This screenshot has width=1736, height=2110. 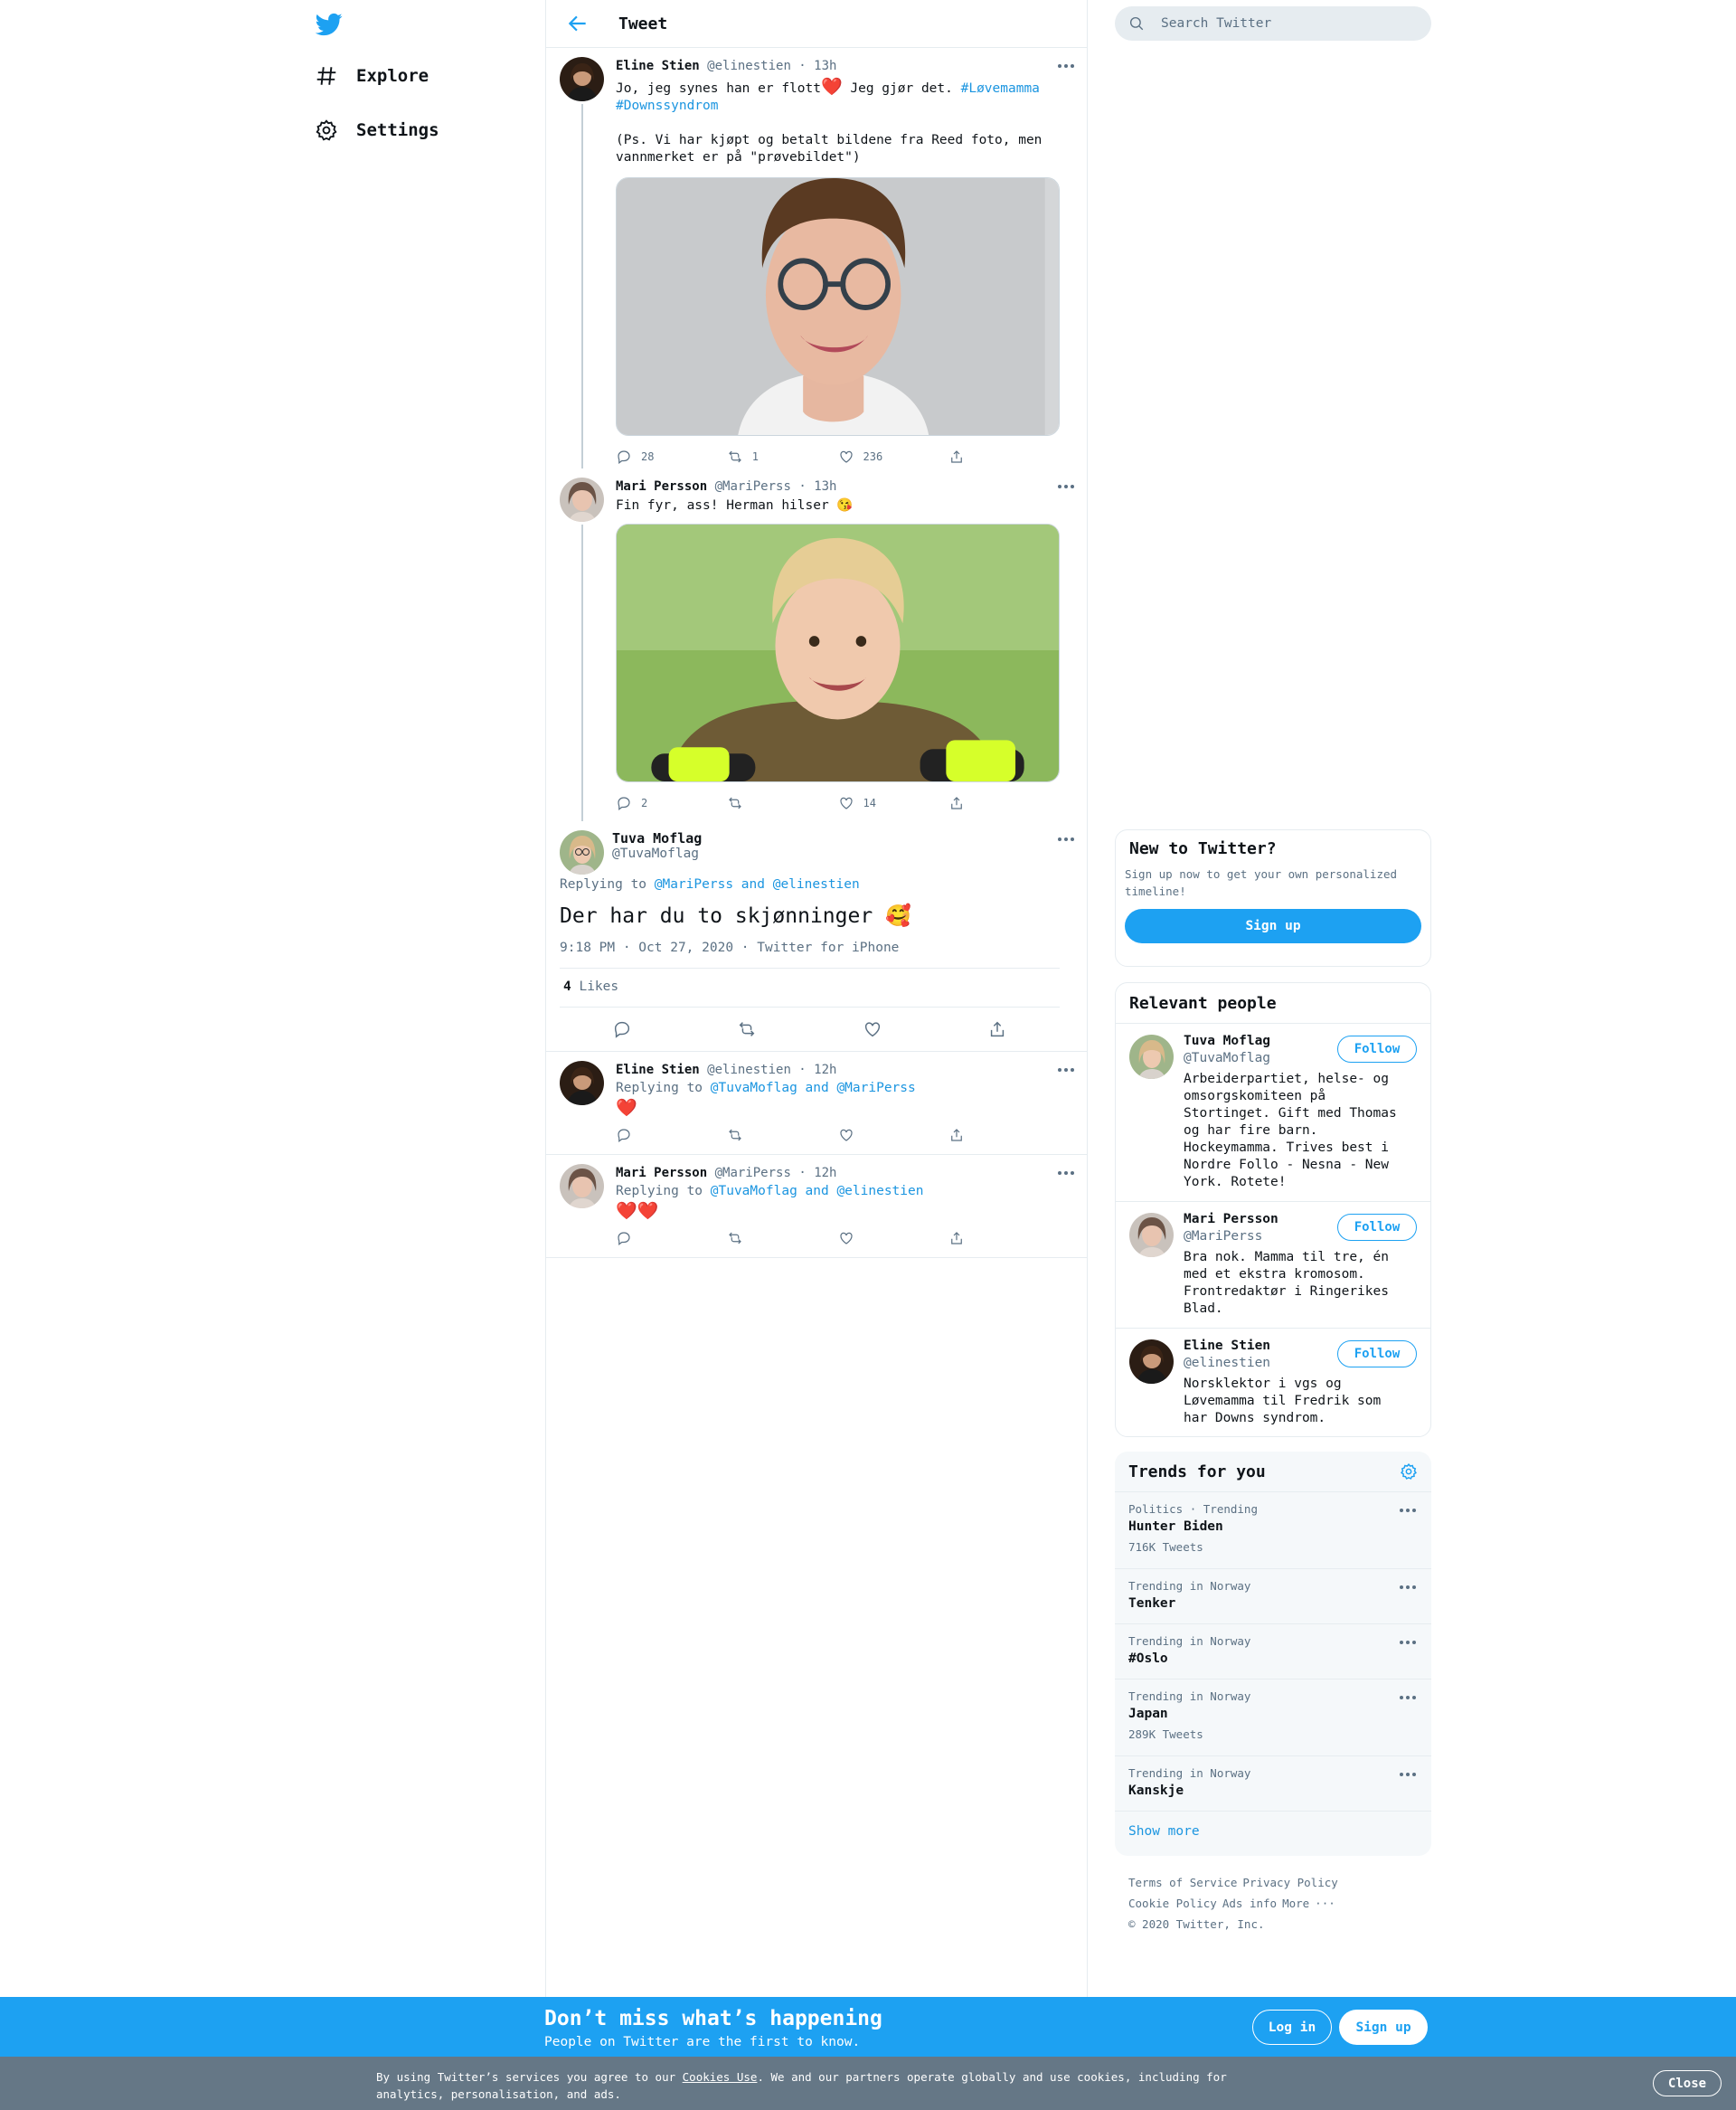 I want to click on reply-icon, so click(x=622, y=1029).